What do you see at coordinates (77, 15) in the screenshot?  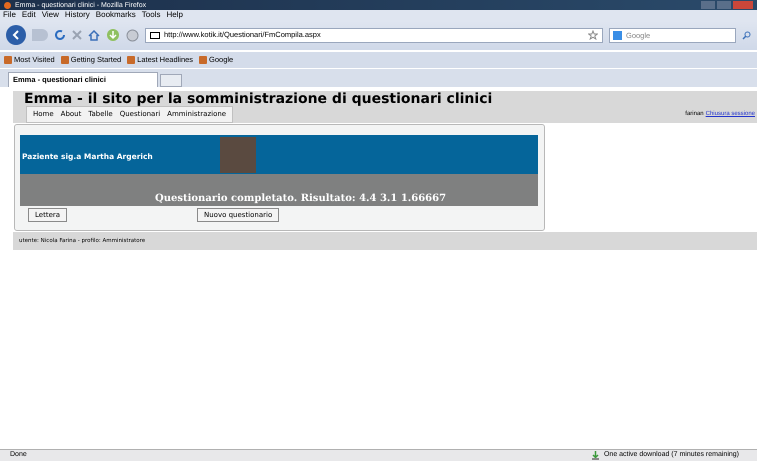 I see `menu-item: History` at bounding box center [77, 15].